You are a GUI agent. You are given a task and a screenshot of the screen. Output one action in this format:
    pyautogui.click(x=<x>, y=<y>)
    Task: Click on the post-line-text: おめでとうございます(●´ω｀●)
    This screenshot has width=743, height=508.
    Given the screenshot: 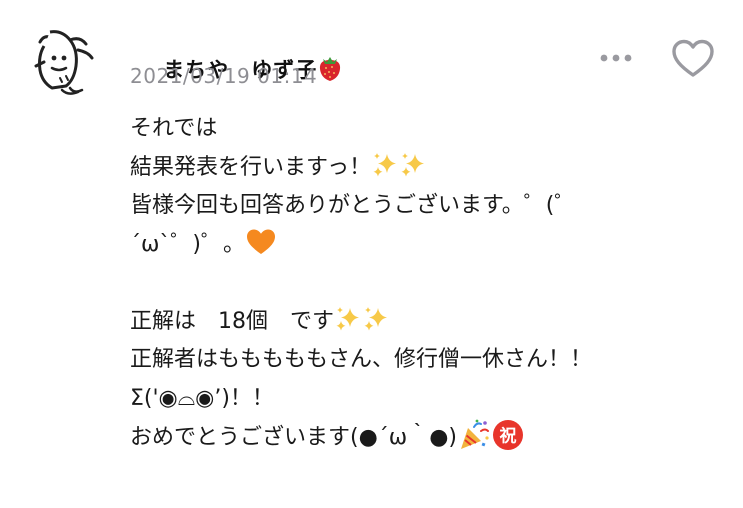 What is the action you would take?
    pyautogui.click(x=293, y=437)
    